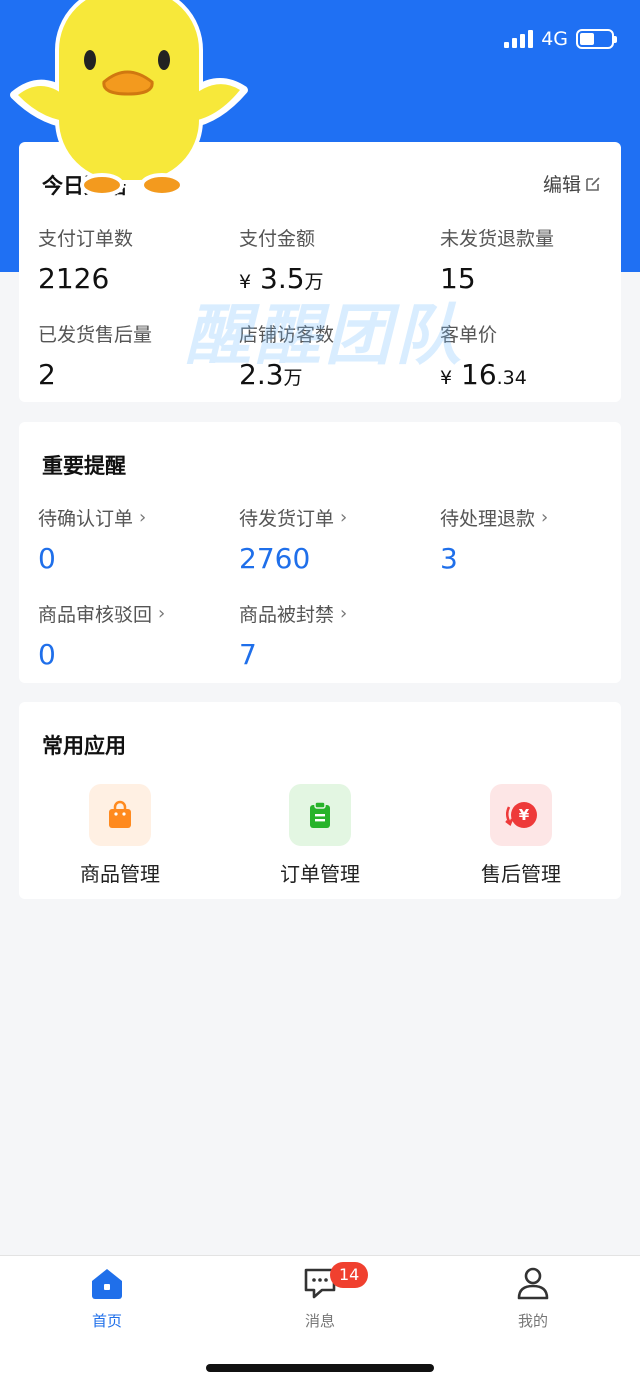 This screenshot has height=1385, width=640. Describe the element at coordinates (320, 815) in the screenshot. I see `clipboard-icon` at that location.